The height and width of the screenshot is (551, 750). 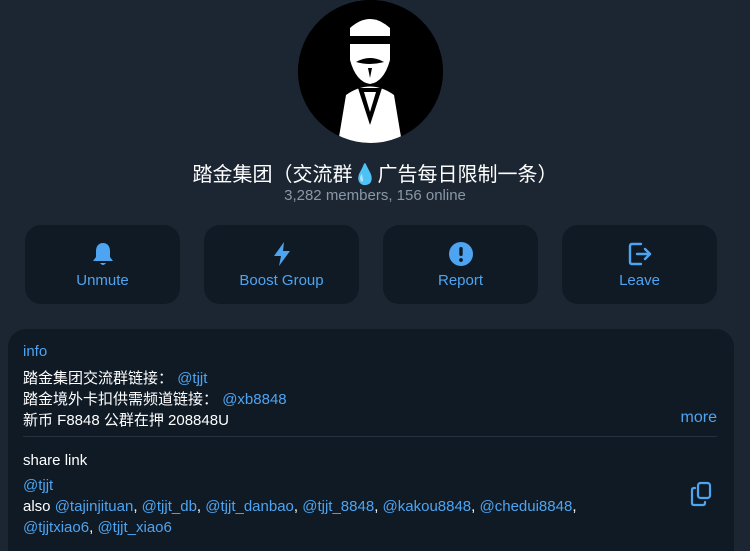 I want to click on info-section-label: info, so click(x=35, y=351).